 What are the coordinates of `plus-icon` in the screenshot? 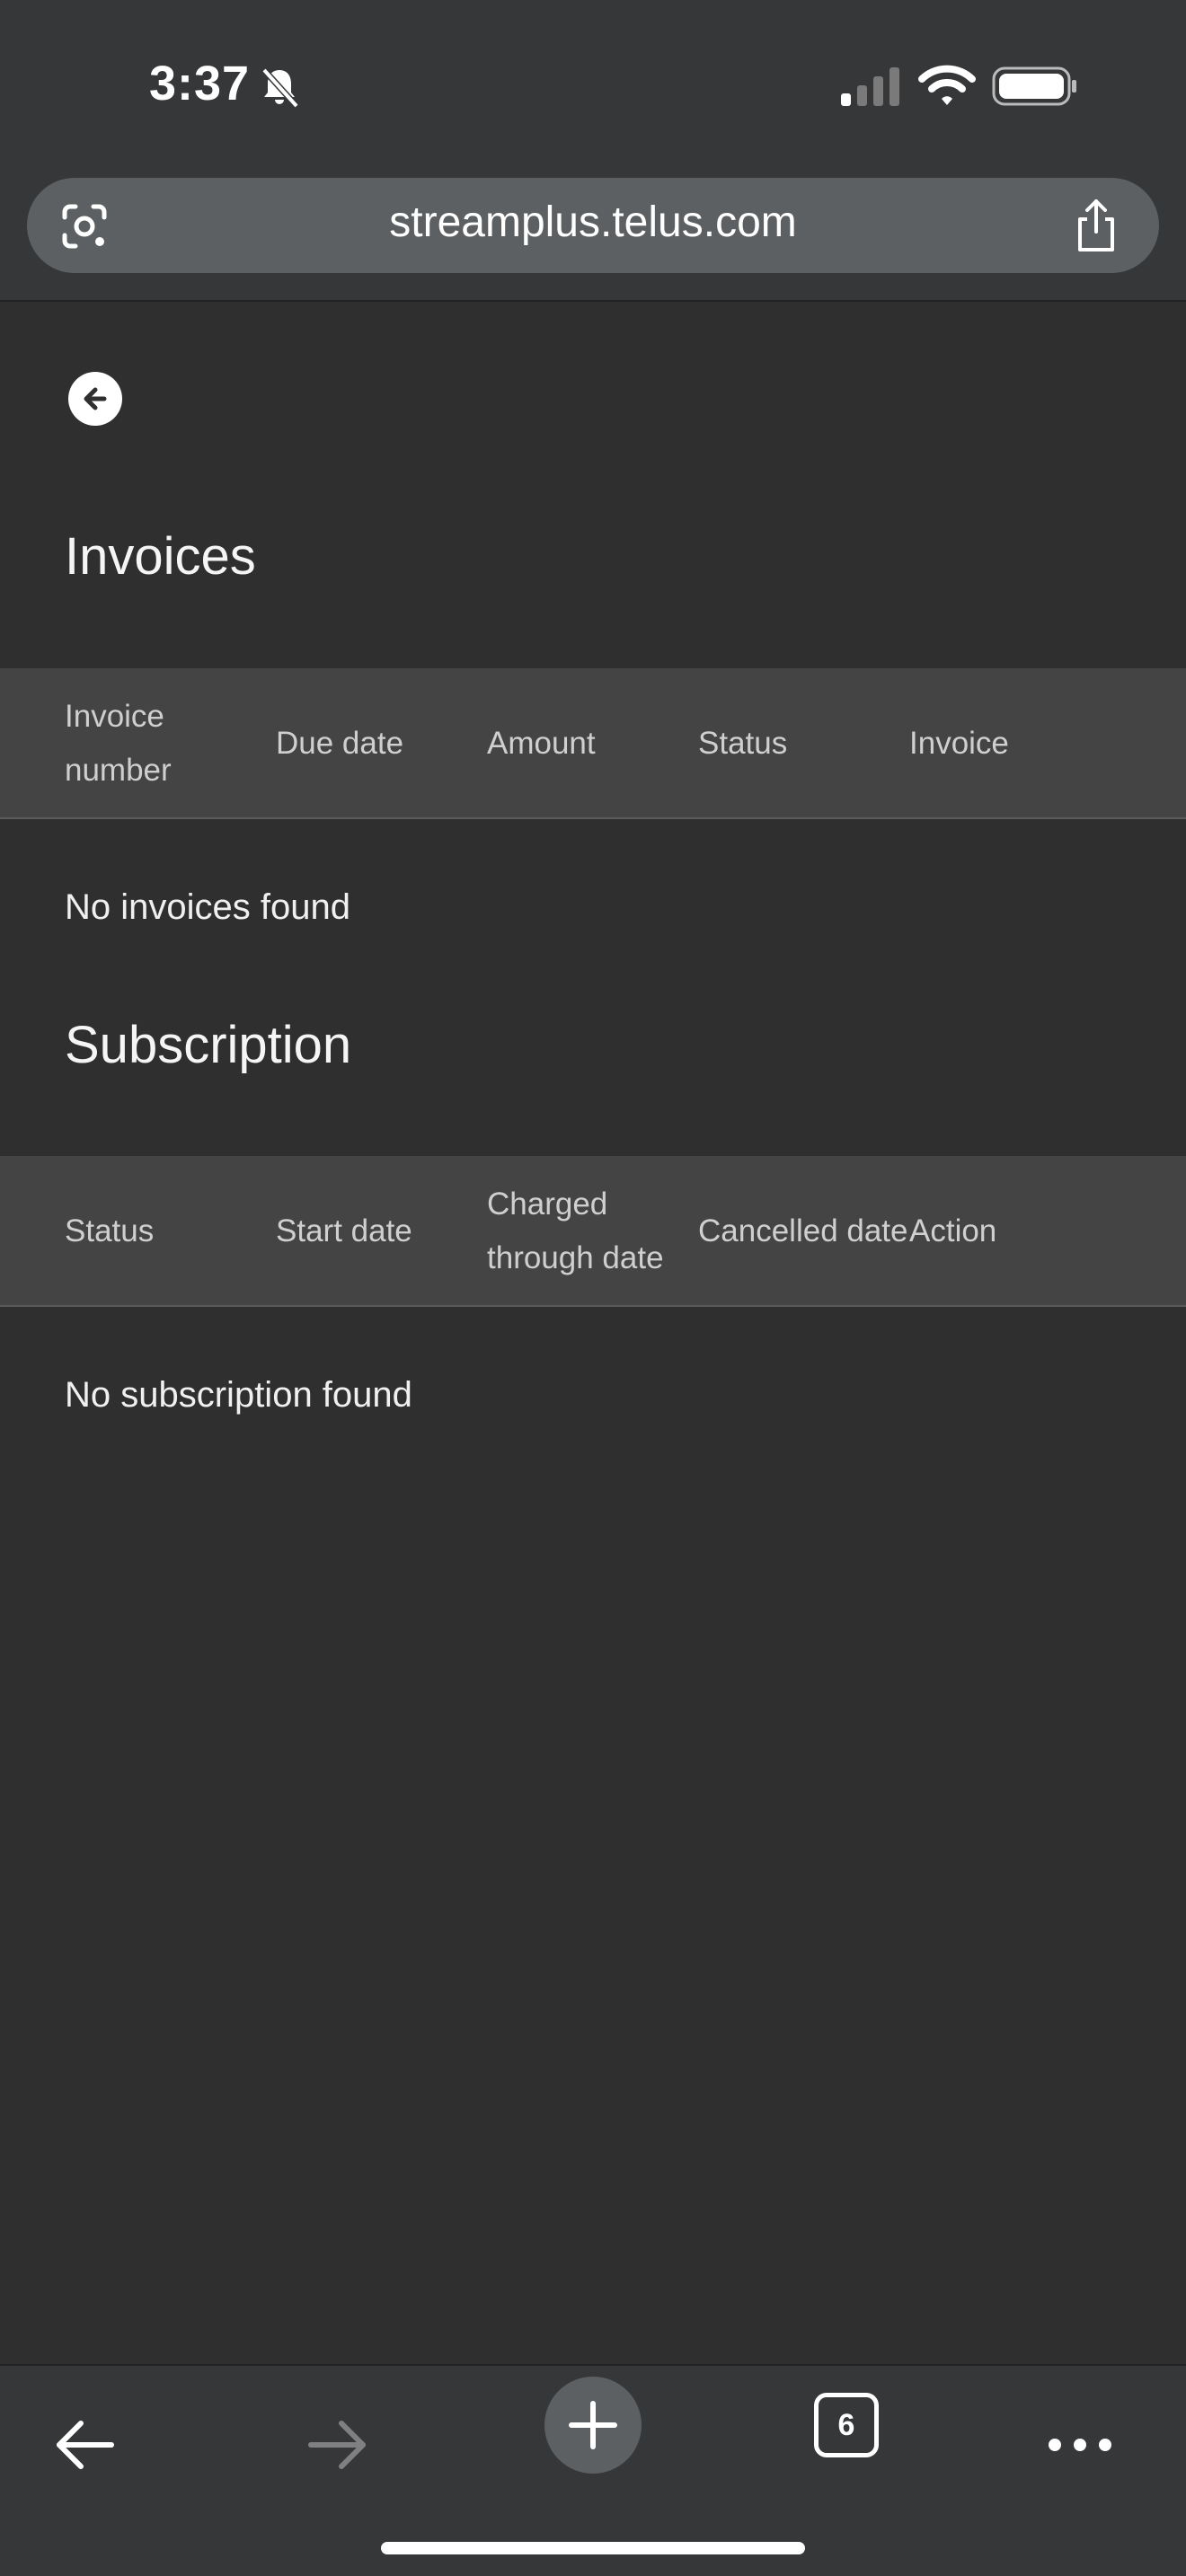 It's located at (593, 2425).